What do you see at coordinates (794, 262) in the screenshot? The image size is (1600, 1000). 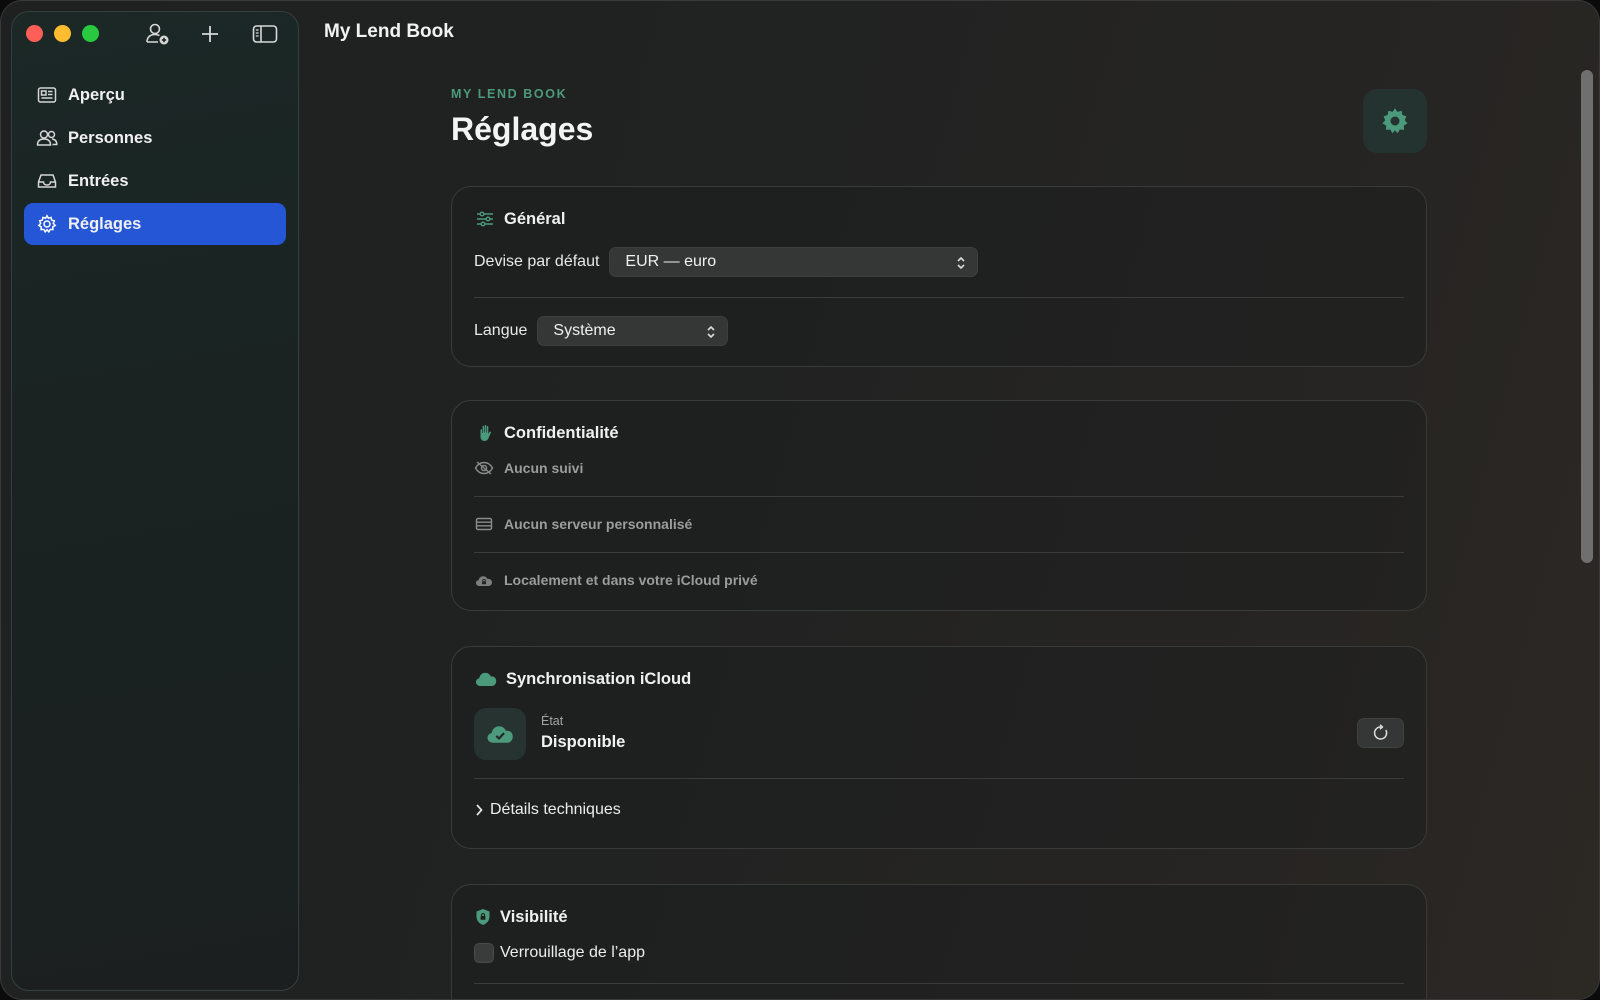 I see `currency-select: EUR — euro` at bounding box center [794, 262].